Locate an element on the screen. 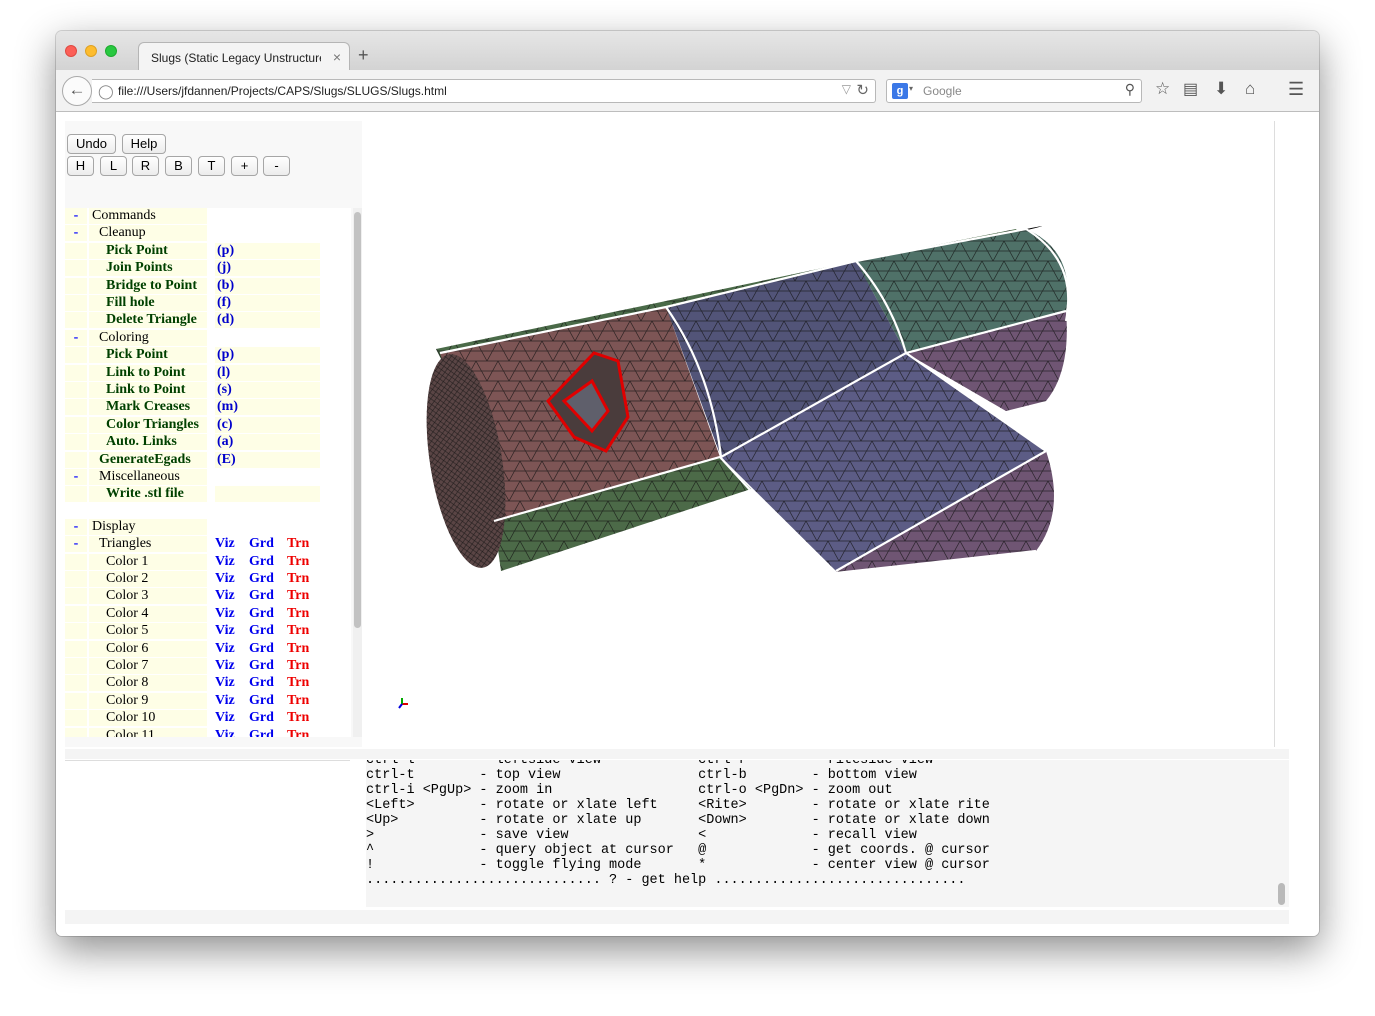 The image size is (1375, 1016). tree-label: Color 9 is located at coordinates (148, 700).